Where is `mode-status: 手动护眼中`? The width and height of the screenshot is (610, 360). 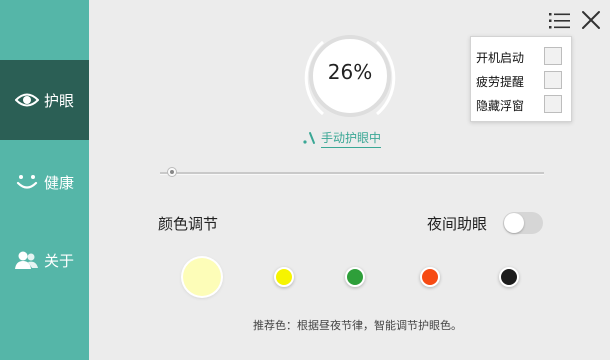 mode-status: 手动护眼中 is located at coordinates (342, 138).